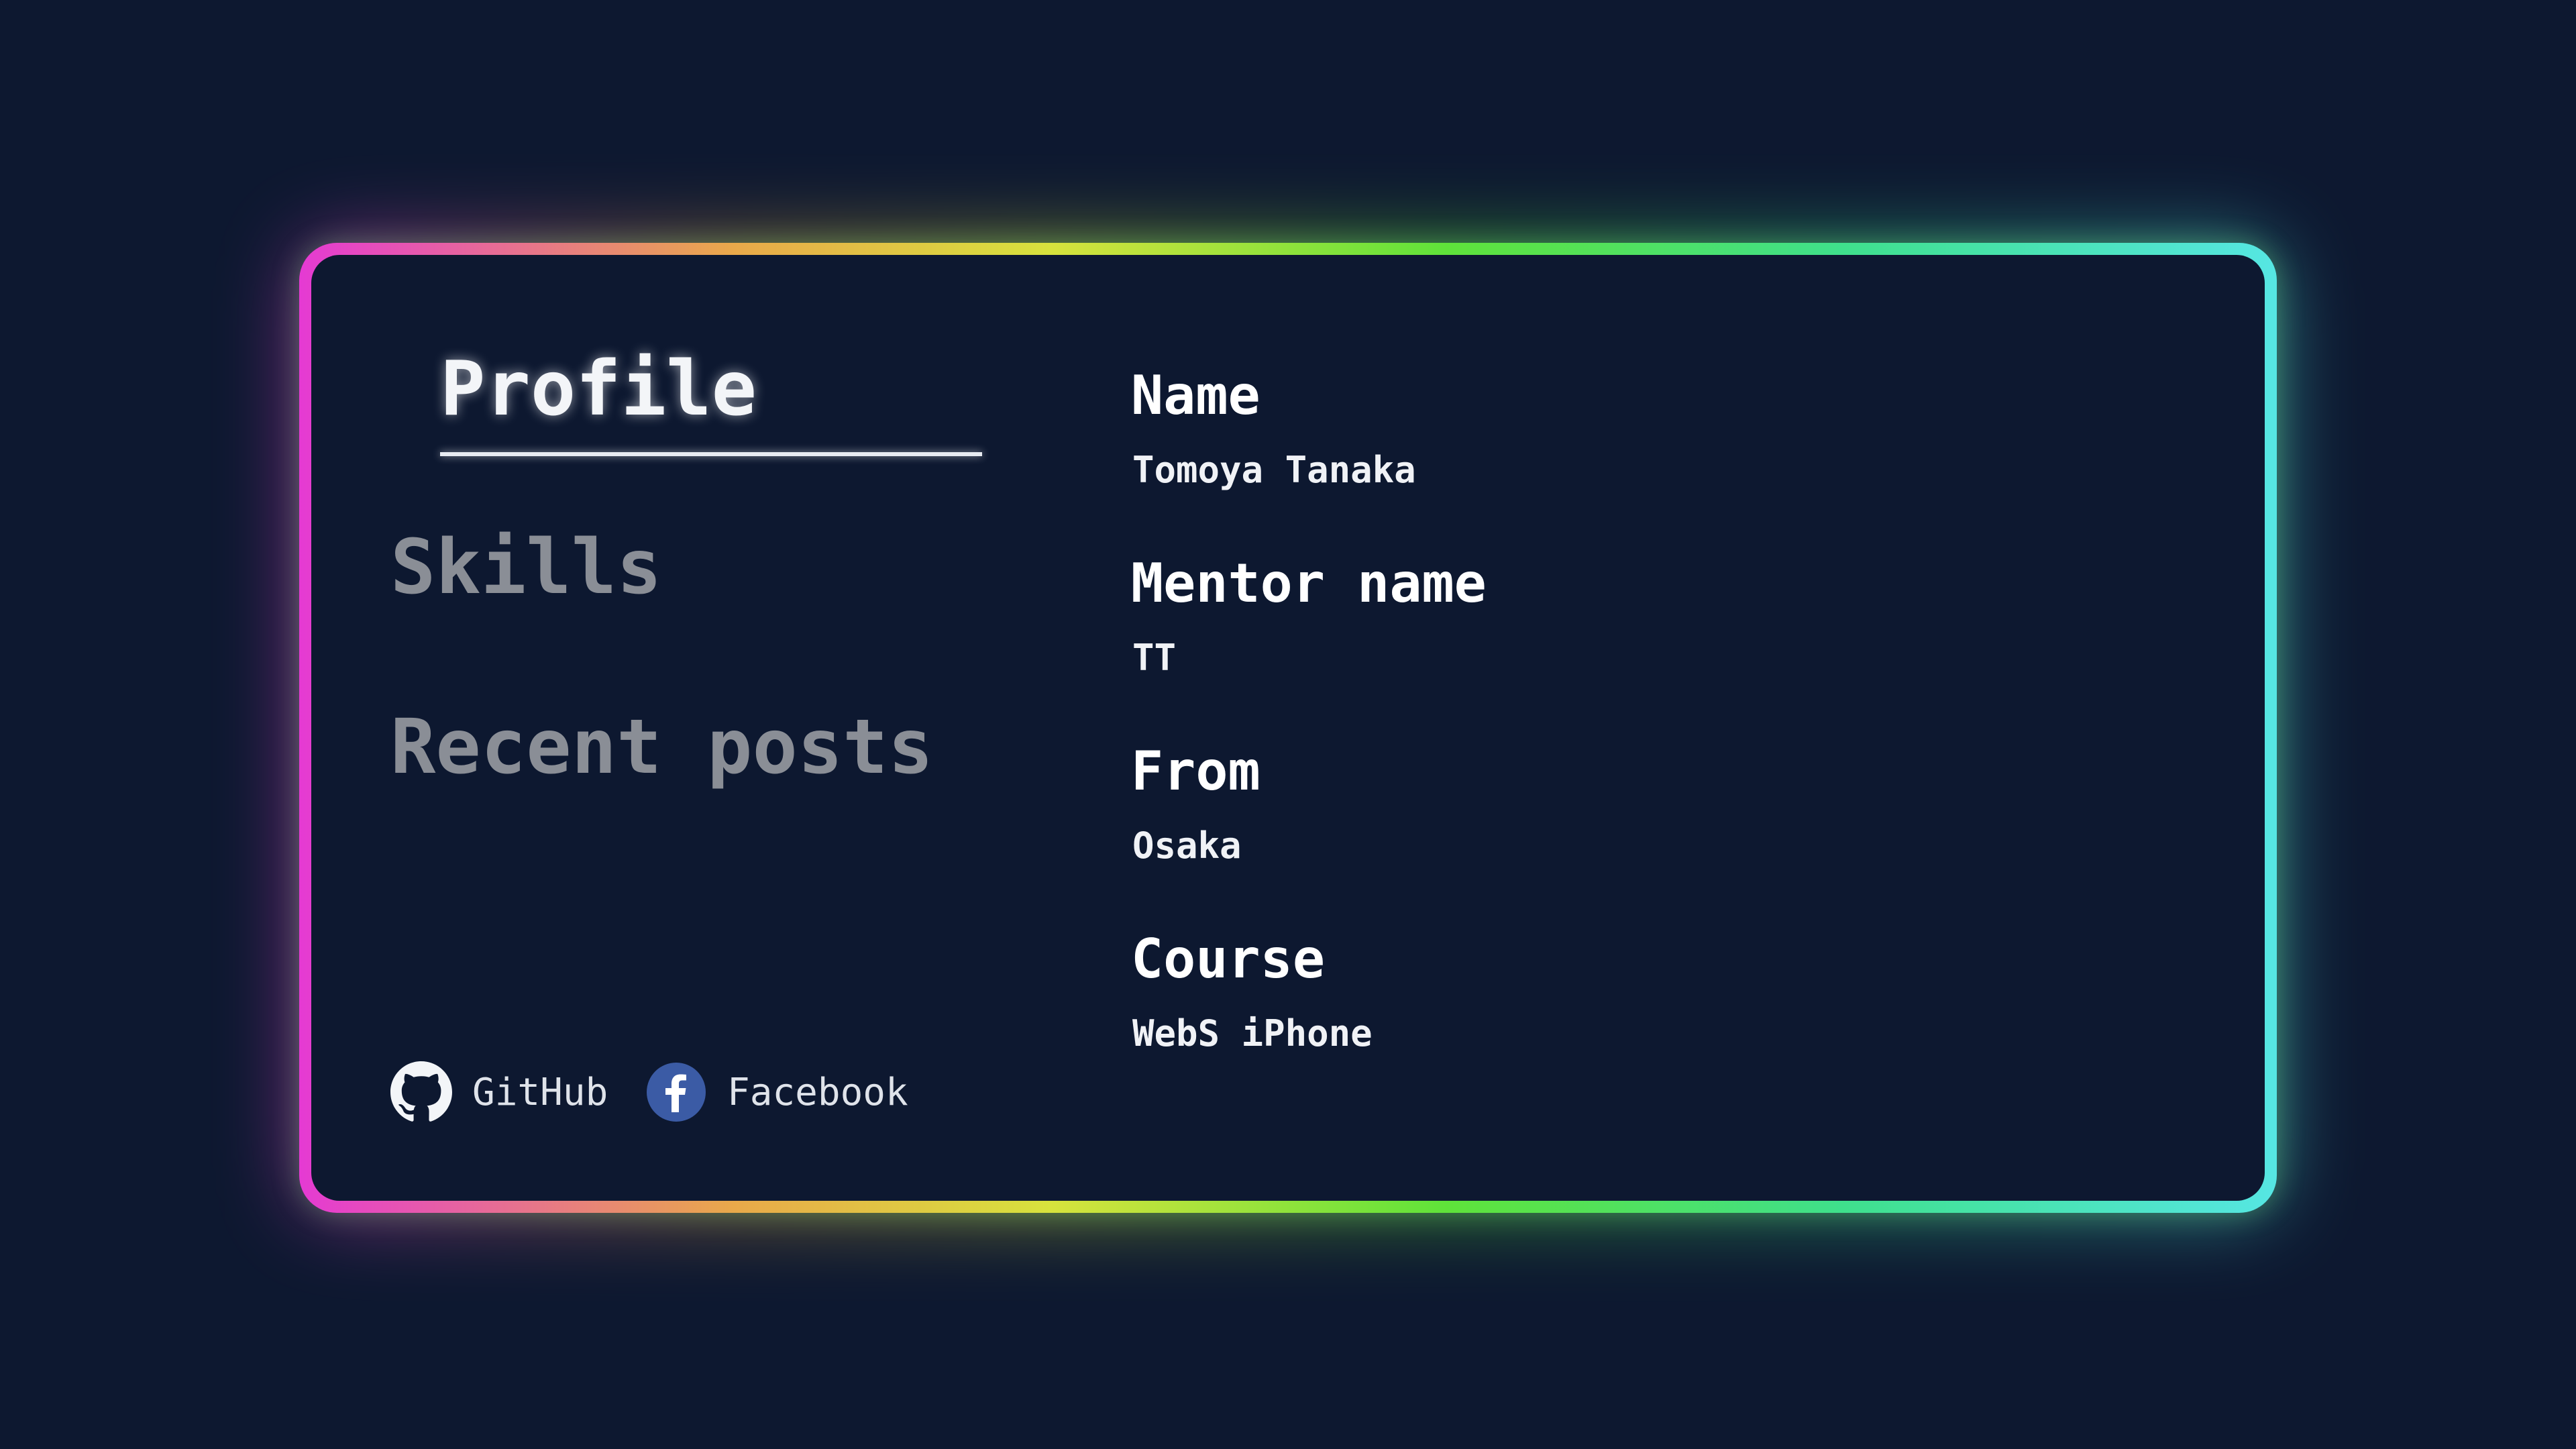  What do you see at coordinates (526, 567) in the screenshot?
I see `nav-skills-tab: Skills` at bounding box center [526, 567].